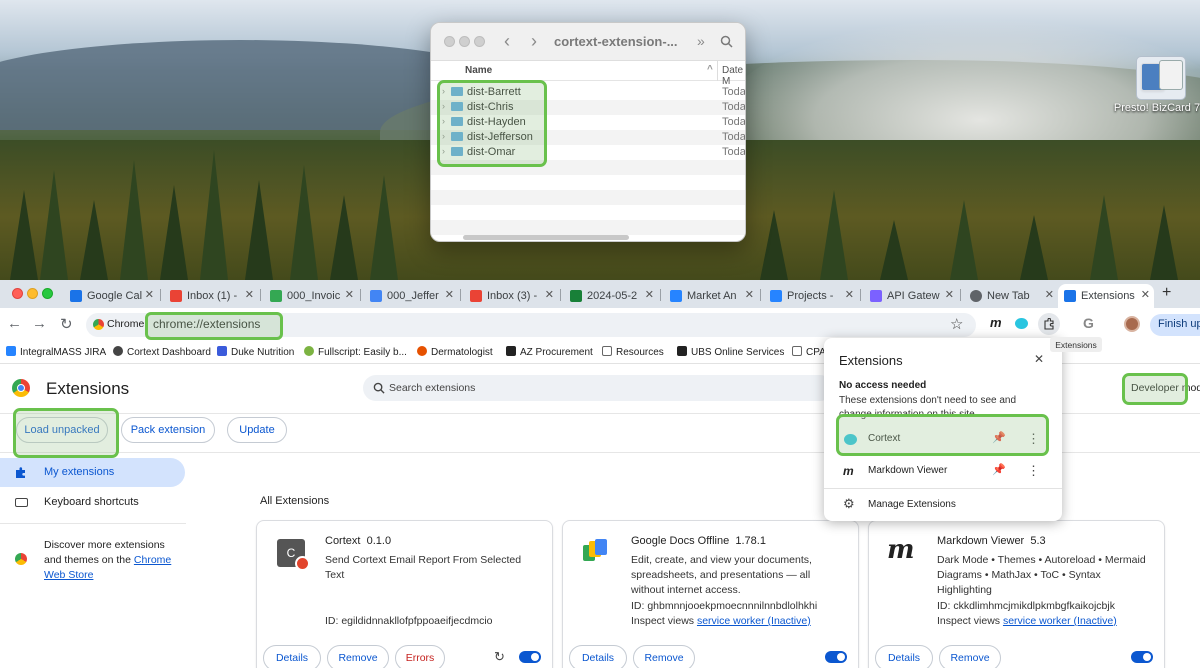  What do you see at coordinates (588, 137) in the screenshot?
I see `list-item: › dist-Jefferson Today` at bounding box center [588, 137].